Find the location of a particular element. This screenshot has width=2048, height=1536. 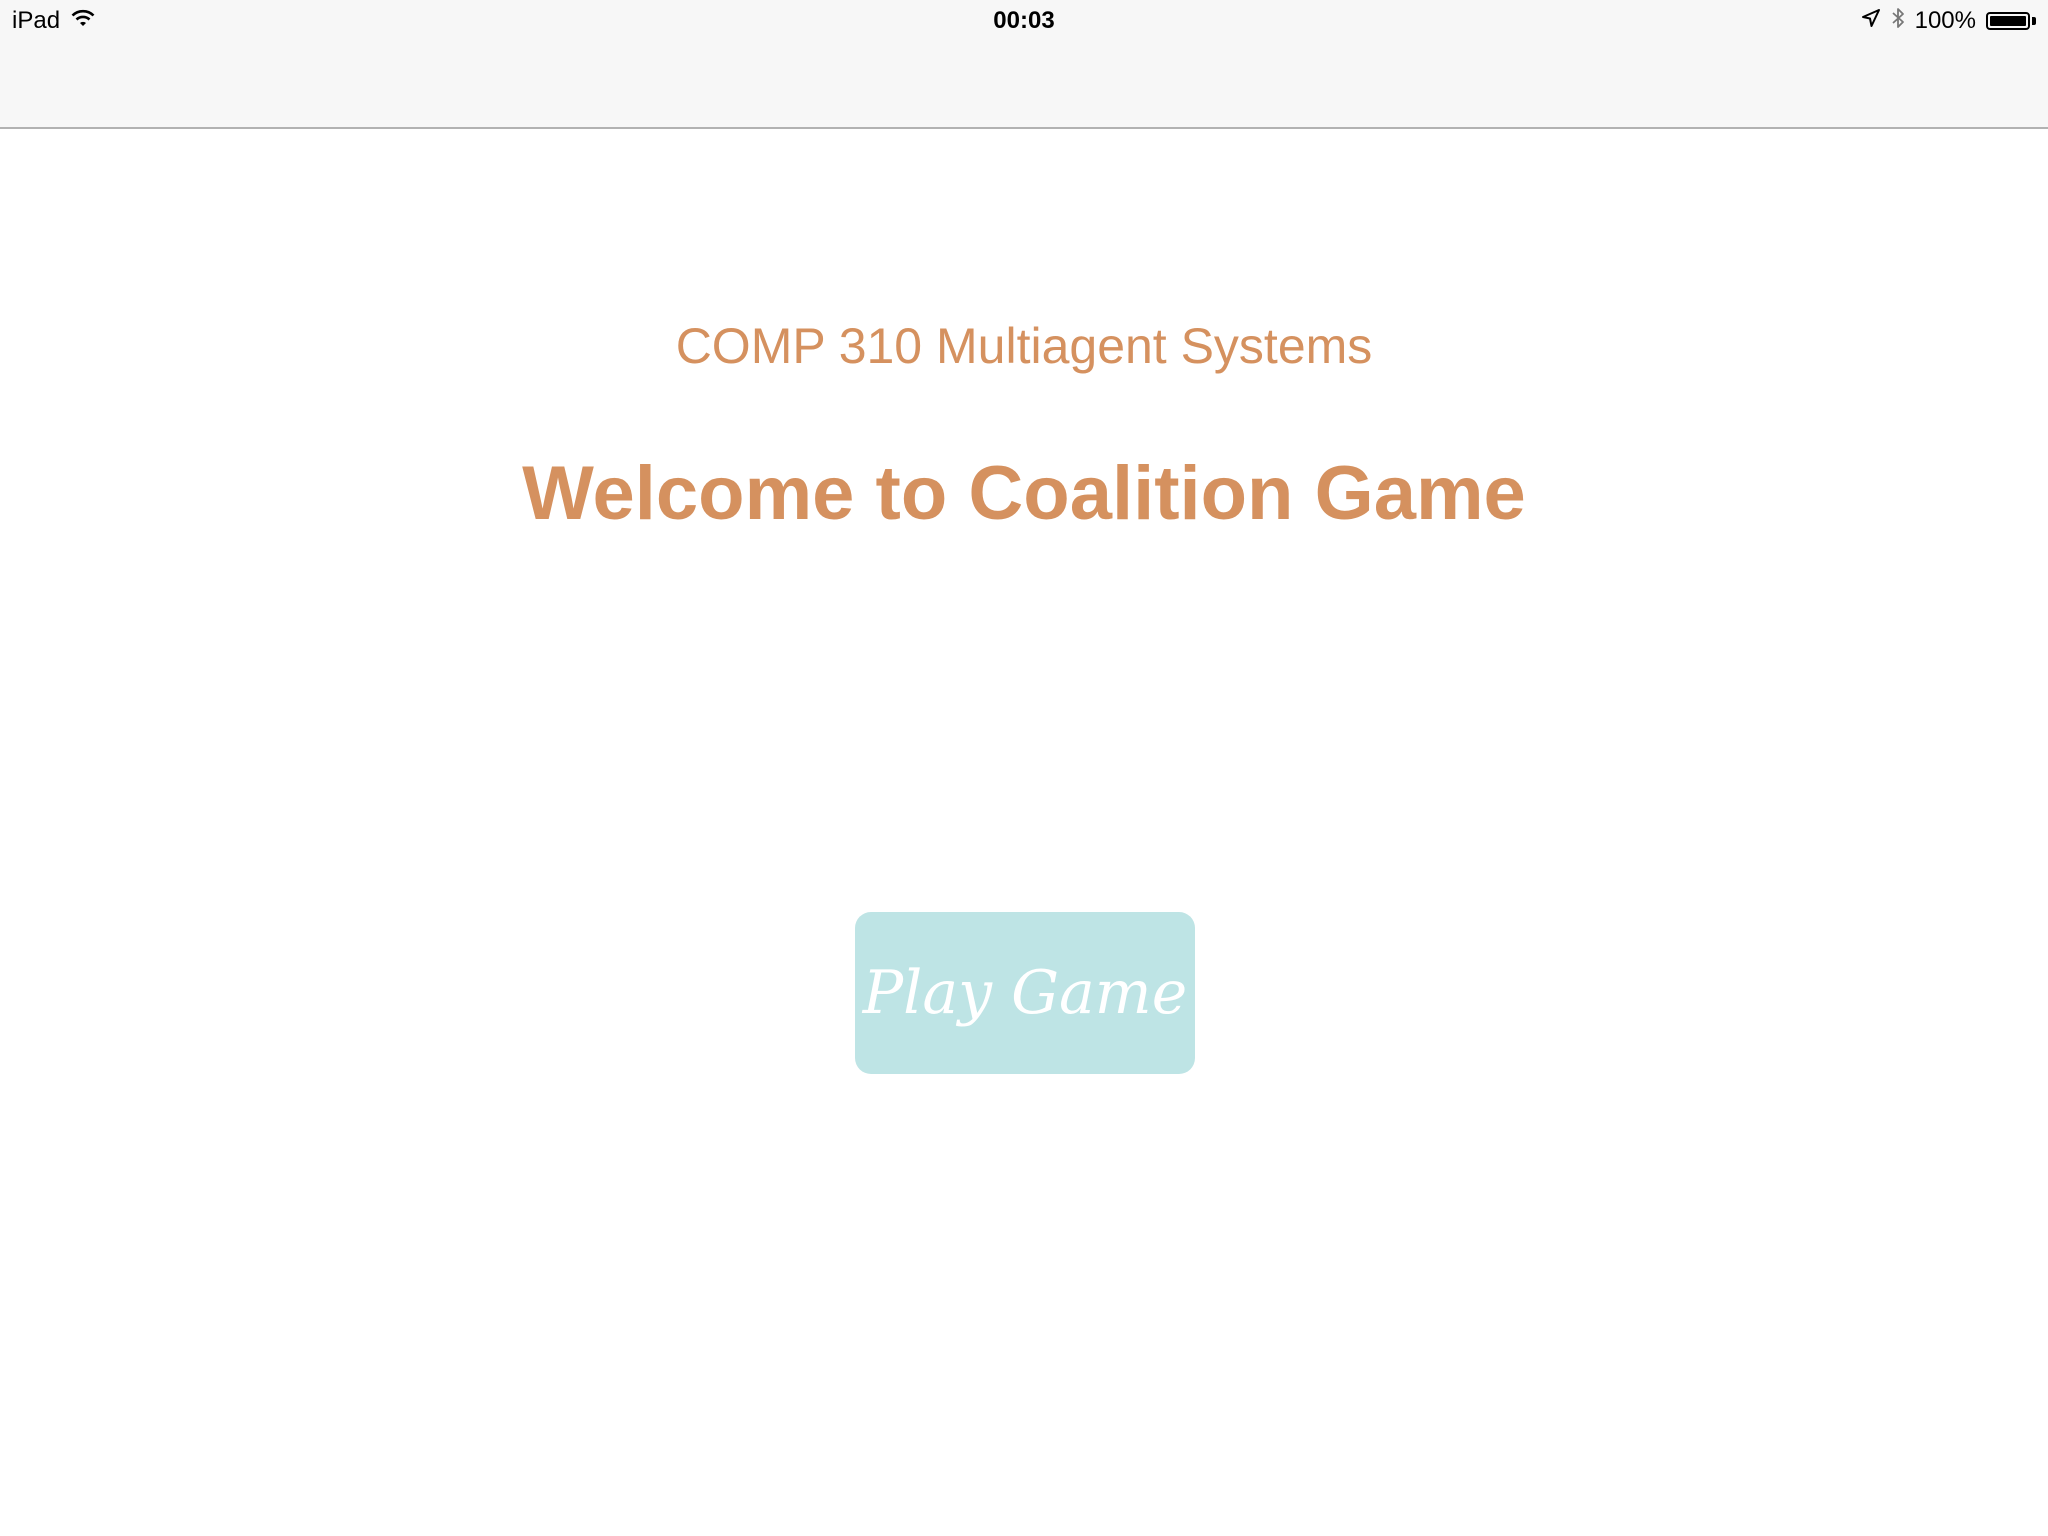

play-game-button: Play Game is located at coordinates (1025, 993).